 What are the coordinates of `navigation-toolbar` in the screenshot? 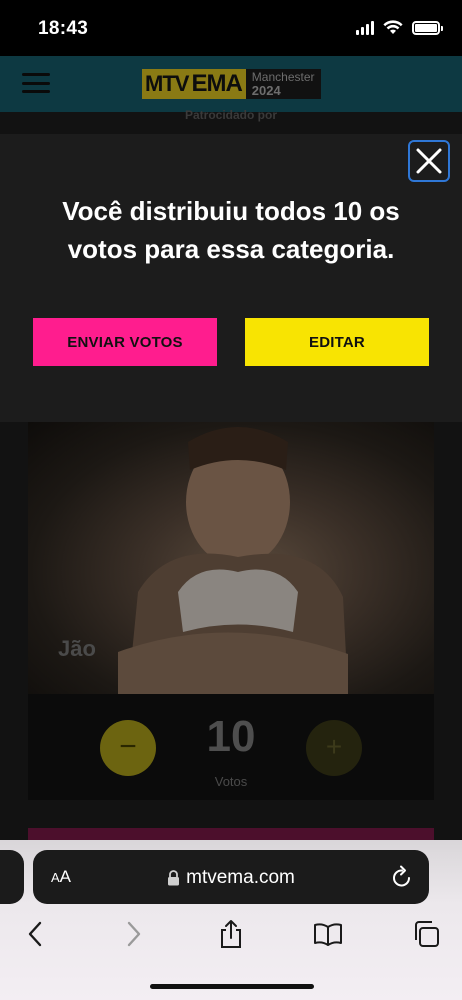 It's located at (231, 934).